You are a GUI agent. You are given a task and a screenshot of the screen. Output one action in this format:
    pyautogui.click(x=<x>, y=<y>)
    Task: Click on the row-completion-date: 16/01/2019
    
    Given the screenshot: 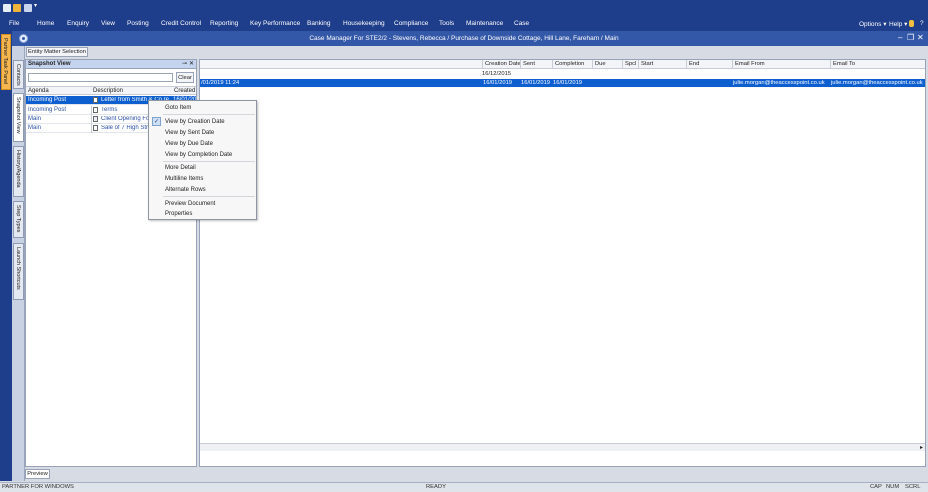 What is the action you would take?
    pyautogui.click(x=568, y=83)
    